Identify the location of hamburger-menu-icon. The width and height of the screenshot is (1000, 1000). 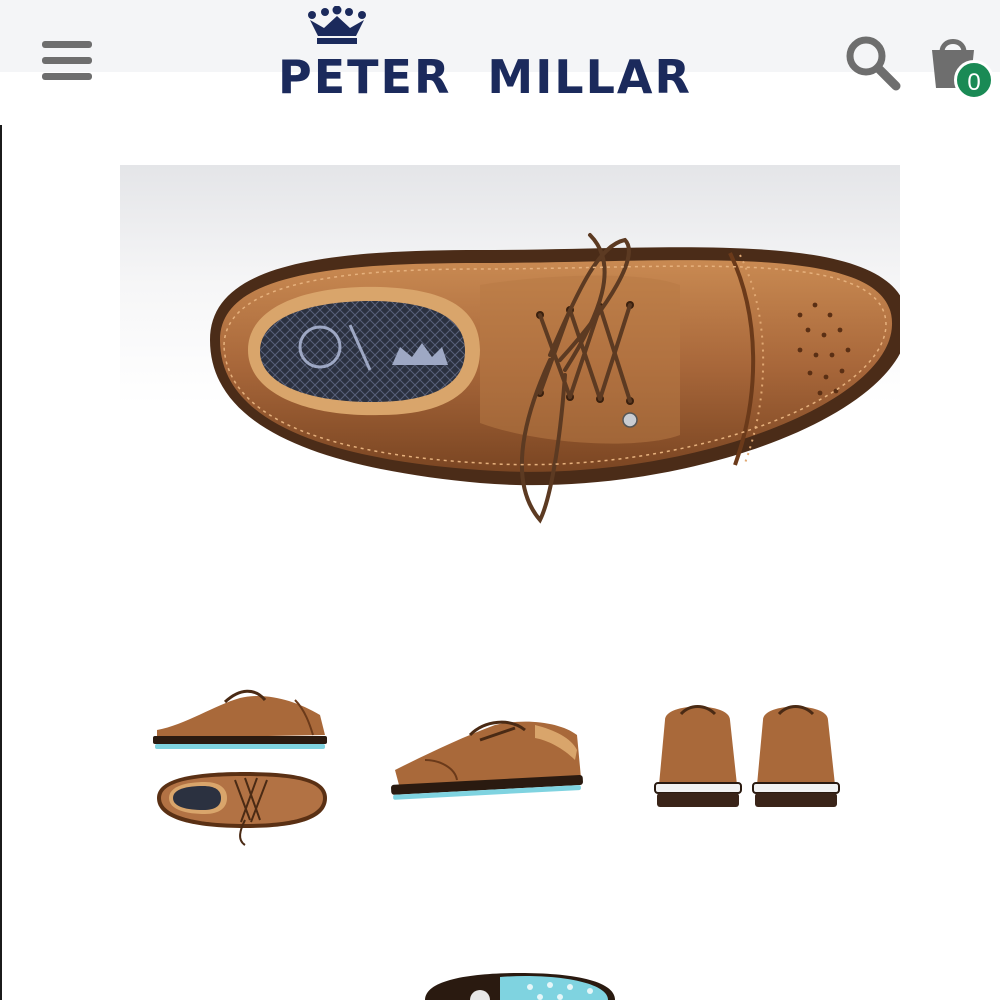
(67, 61).